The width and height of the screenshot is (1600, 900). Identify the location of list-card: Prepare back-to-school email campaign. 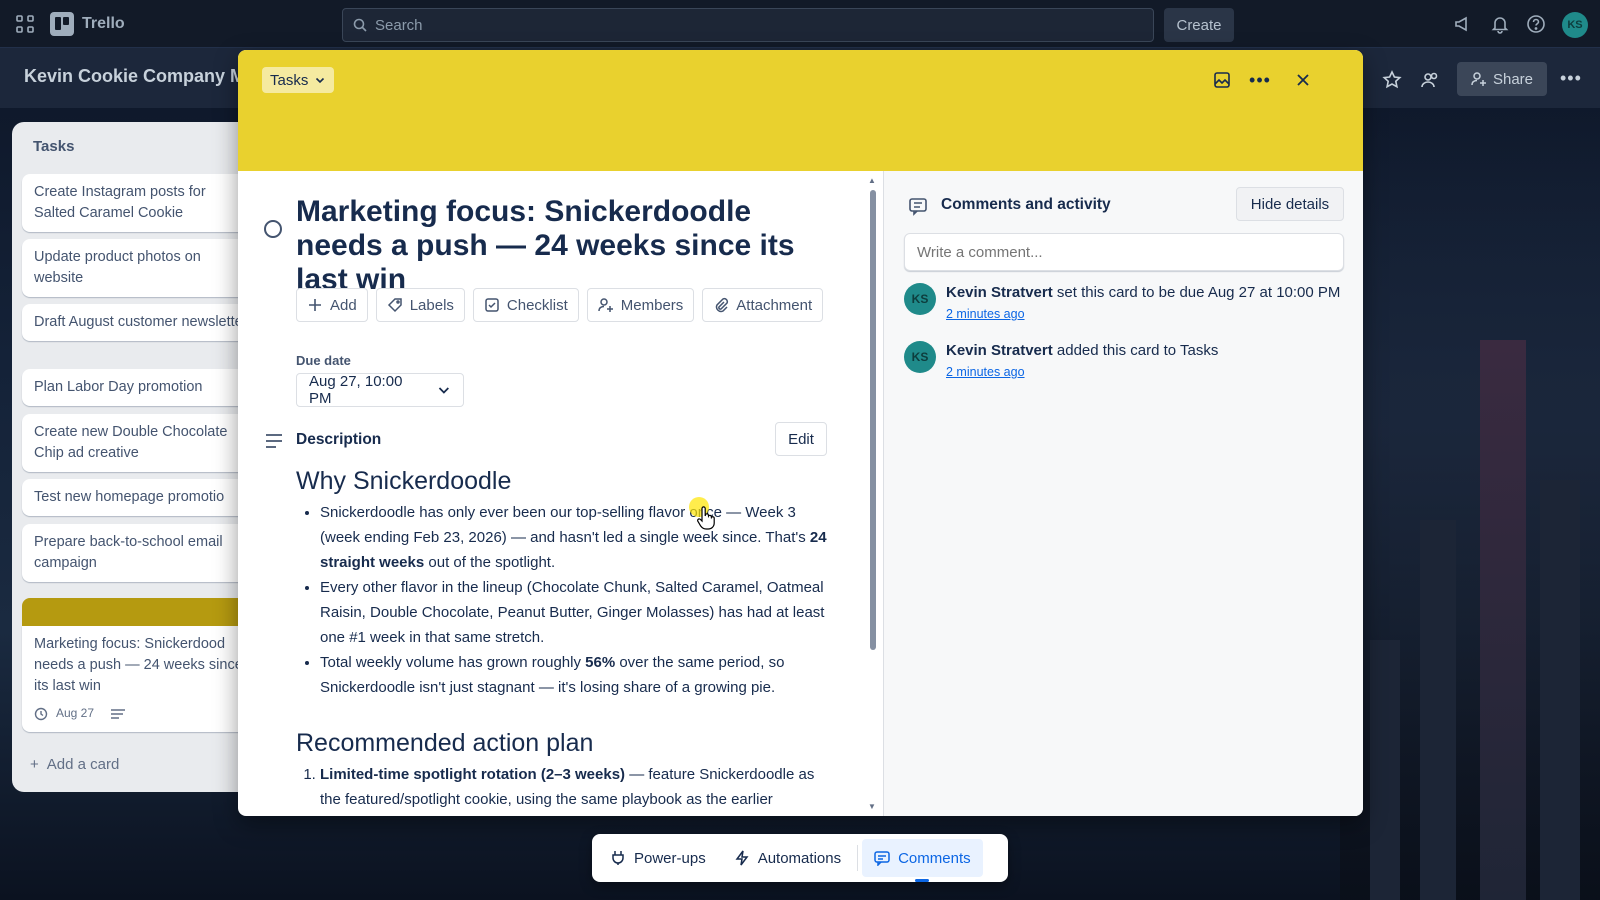
(137, 553).